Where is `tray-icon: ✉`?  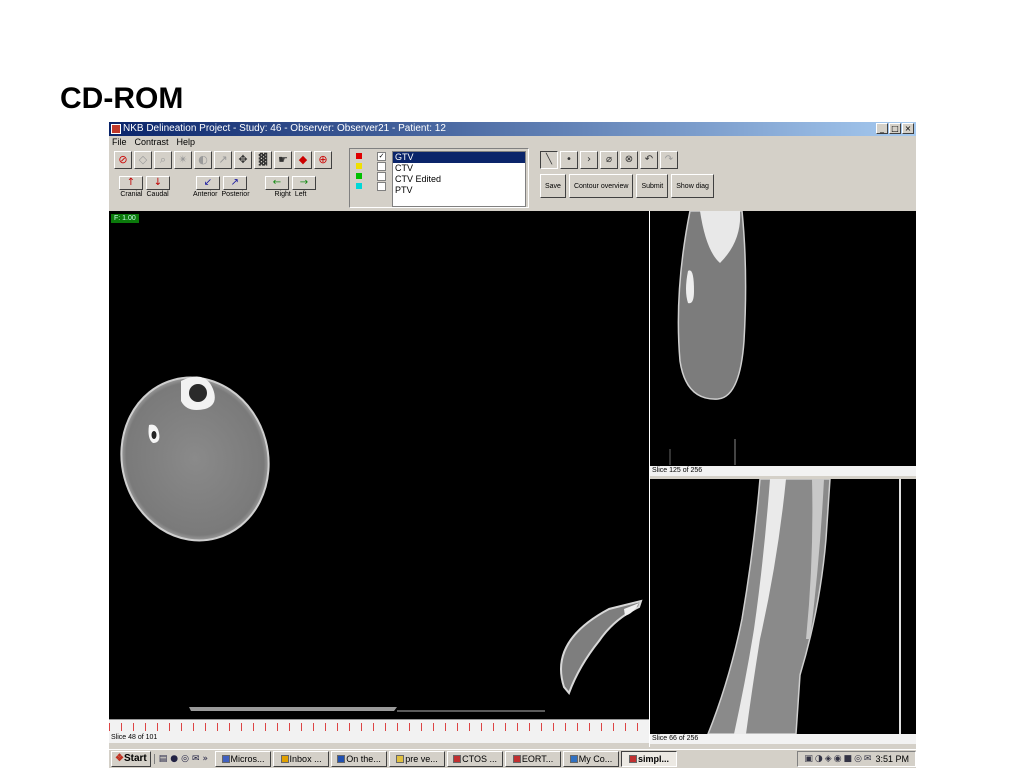
tray-icon: ✉ is located at coordinates (868, 759).